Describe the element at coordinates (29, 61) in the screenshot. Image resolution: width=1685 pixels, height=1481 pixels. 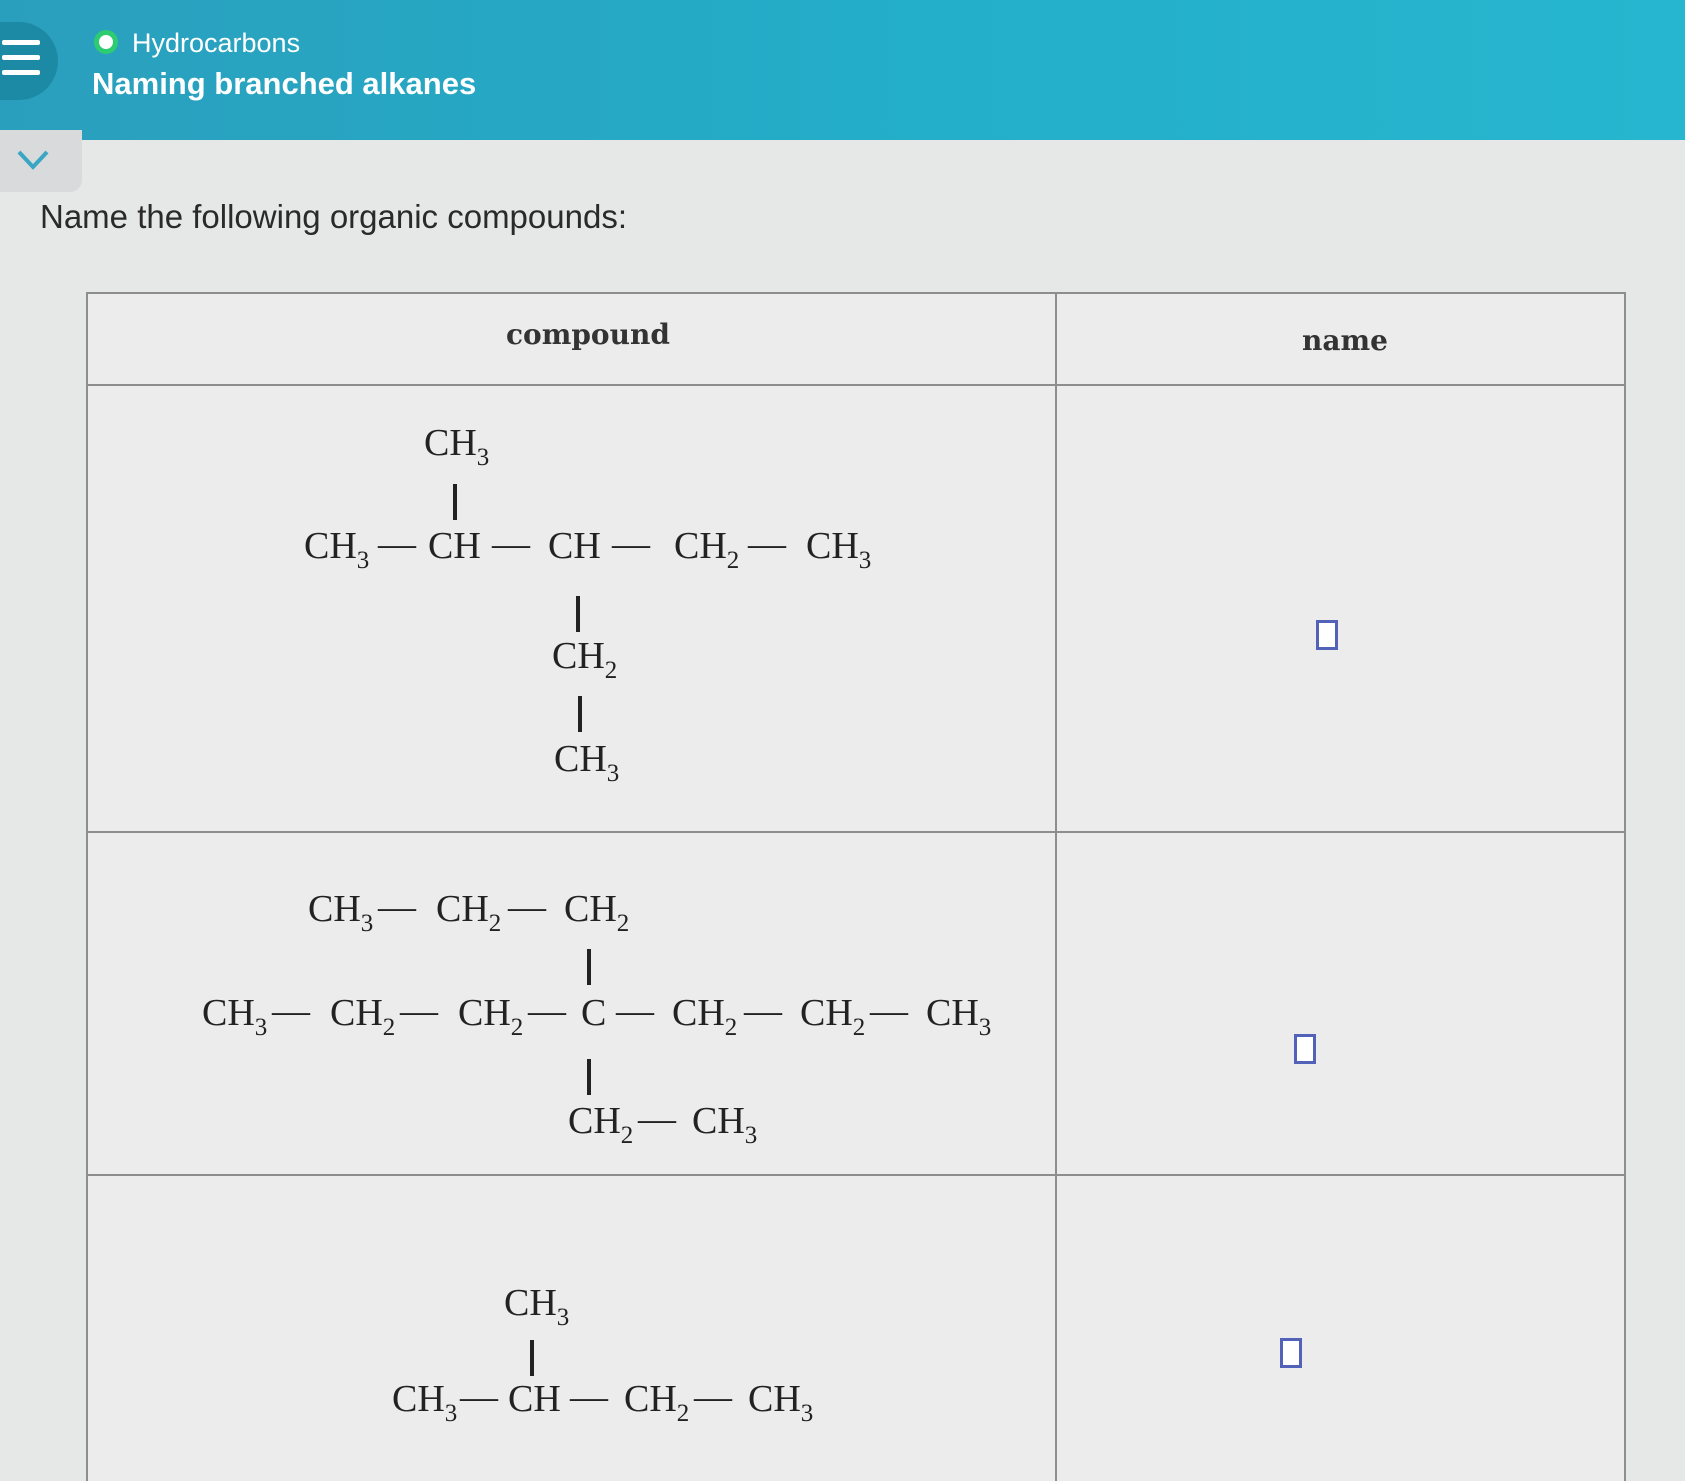
I see `hamburger-menu-icon` at that location.